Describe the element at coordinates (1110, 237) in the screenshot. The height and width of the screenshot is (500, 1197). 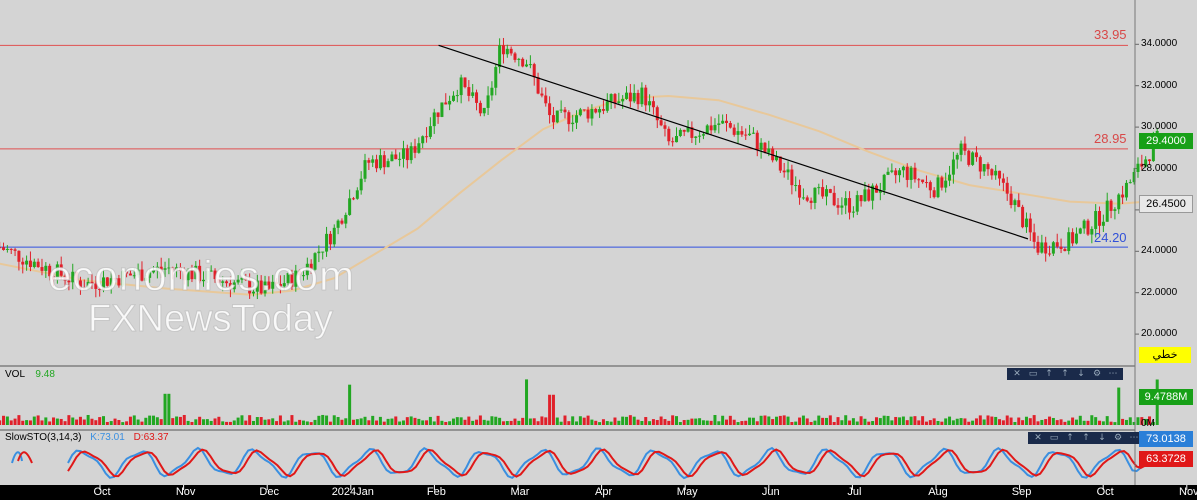
I see `support-label: 24.20` at that location.